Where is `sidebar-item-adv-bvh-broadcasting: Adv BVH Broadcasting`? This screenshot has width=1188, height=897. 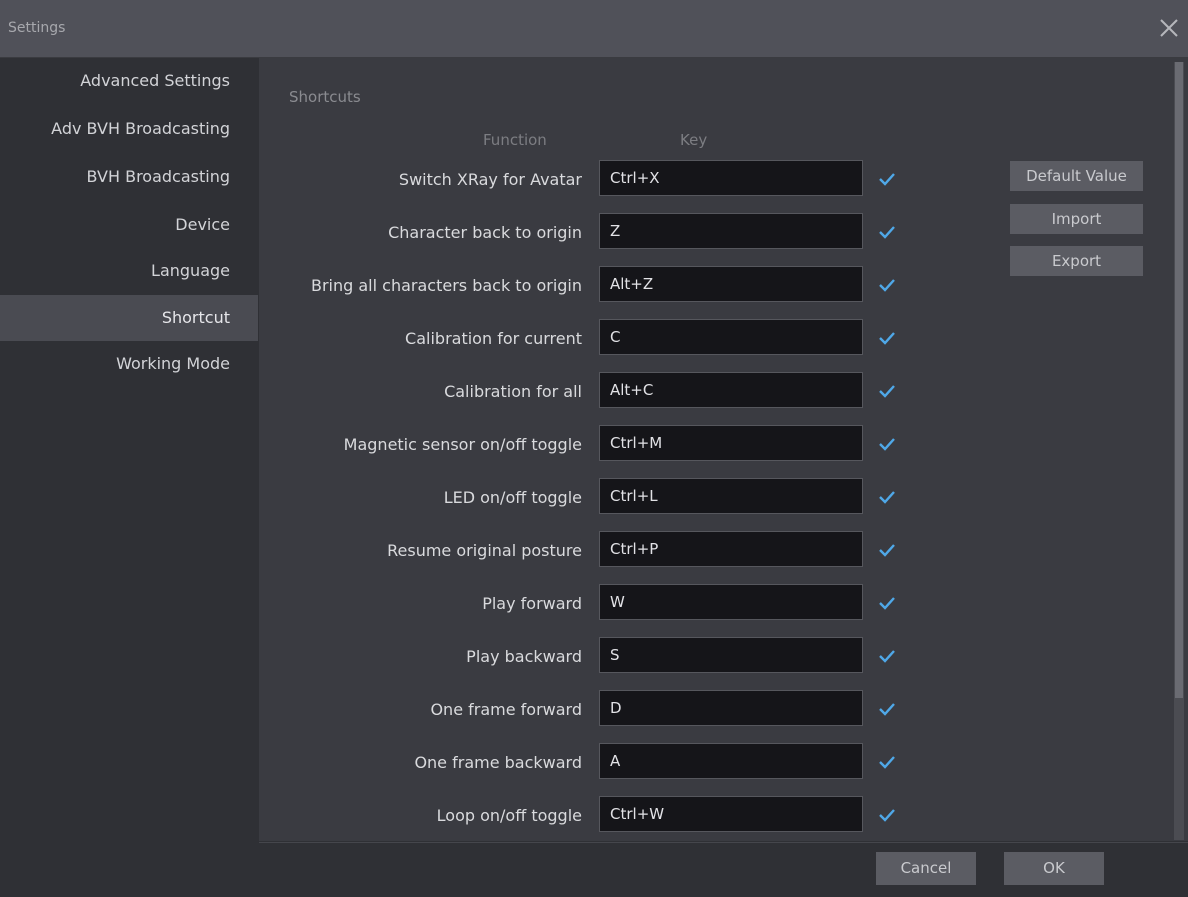 sidebar-item-adv-bvh-broadcasting: Adv BVH Broadcasting is located at coordinates (129, 129).